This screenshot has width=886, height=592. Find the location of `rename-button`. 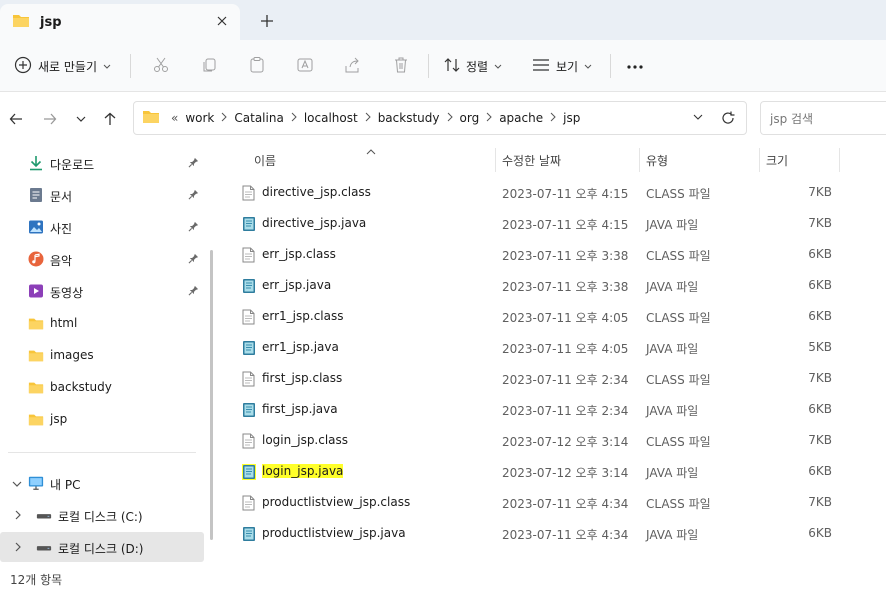

rename-button is located at coordinates (305, 66).